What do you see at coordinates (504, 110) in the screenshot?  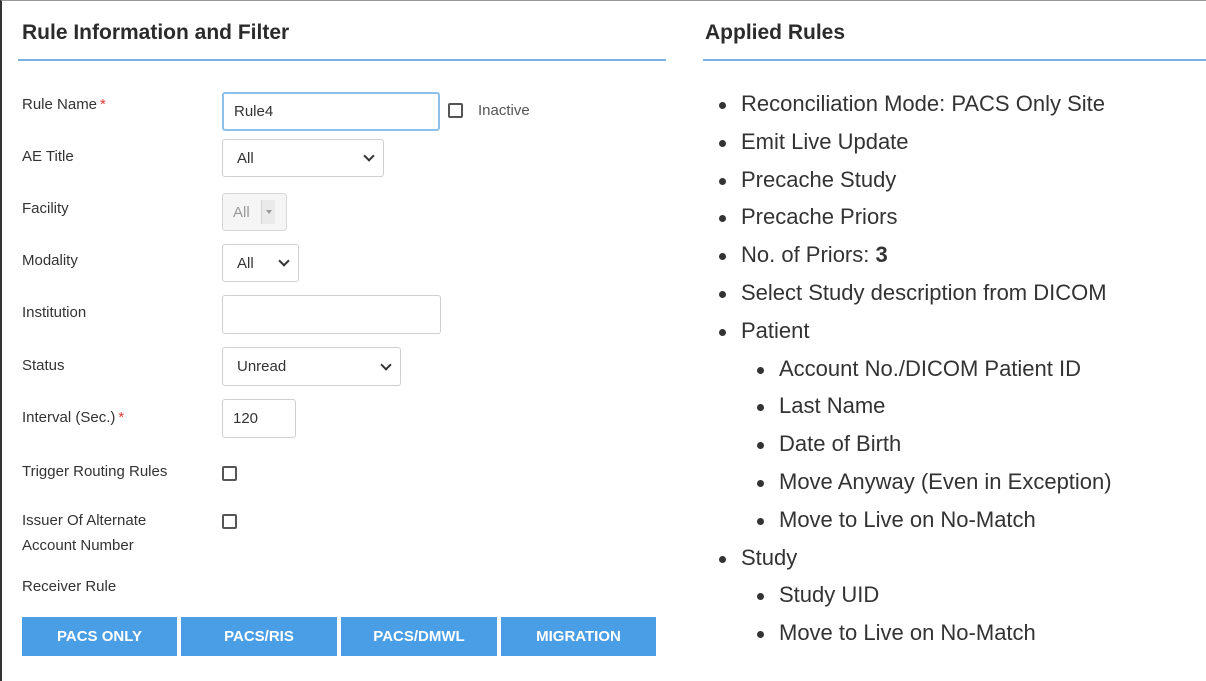 I see `inactive-label: Inactive` at bounding box center [504, 110].